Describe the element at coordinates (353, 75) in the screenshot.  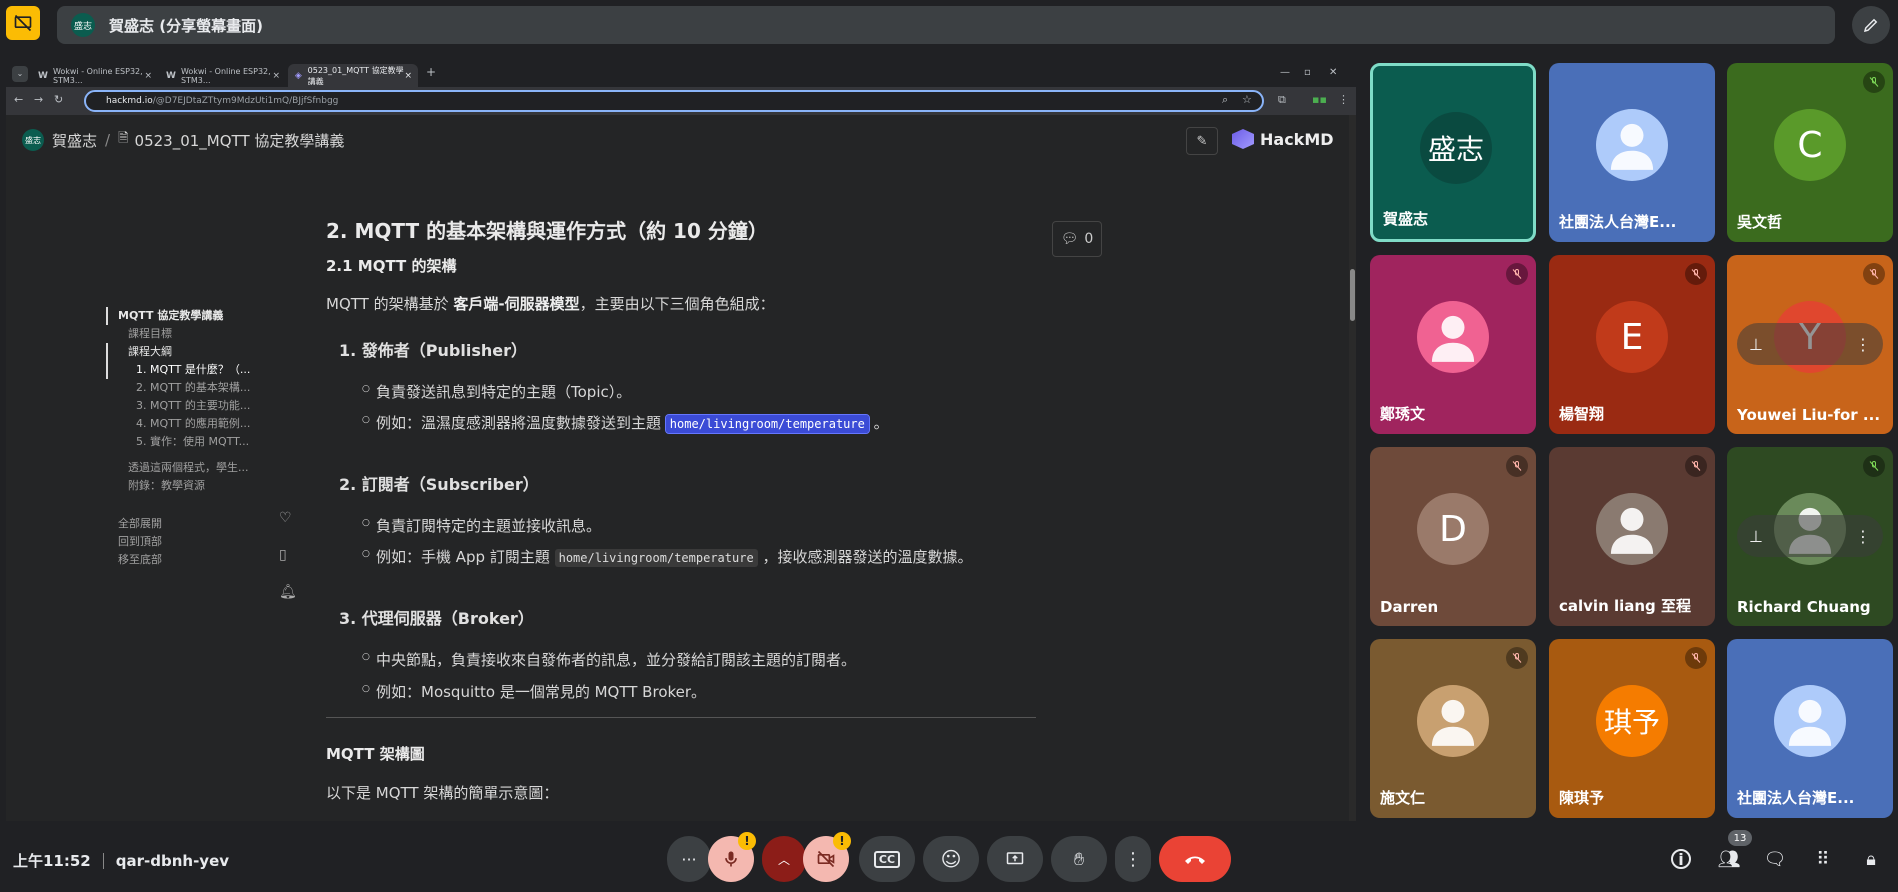
I see `browser-tab-3: ◈ 0523_01_MQTT 協定教學講義 ×` at that location.